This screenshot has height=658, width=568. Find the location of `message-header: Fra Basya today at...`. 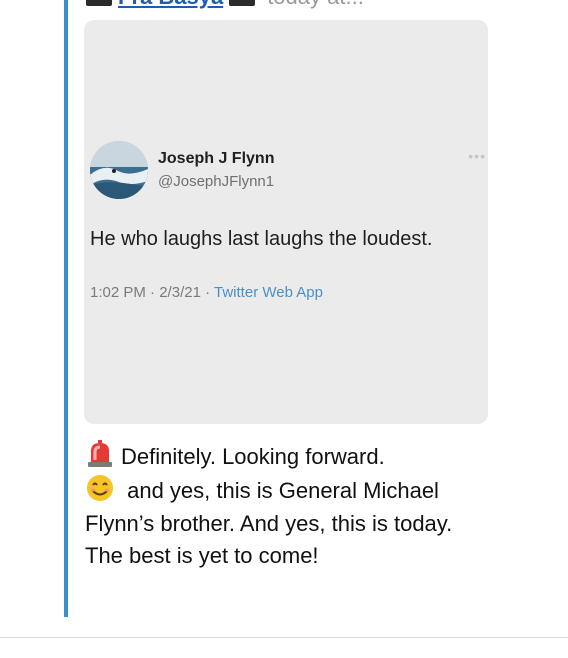

message-header: Fra Basya today at... is located at coordinates (225, 5).